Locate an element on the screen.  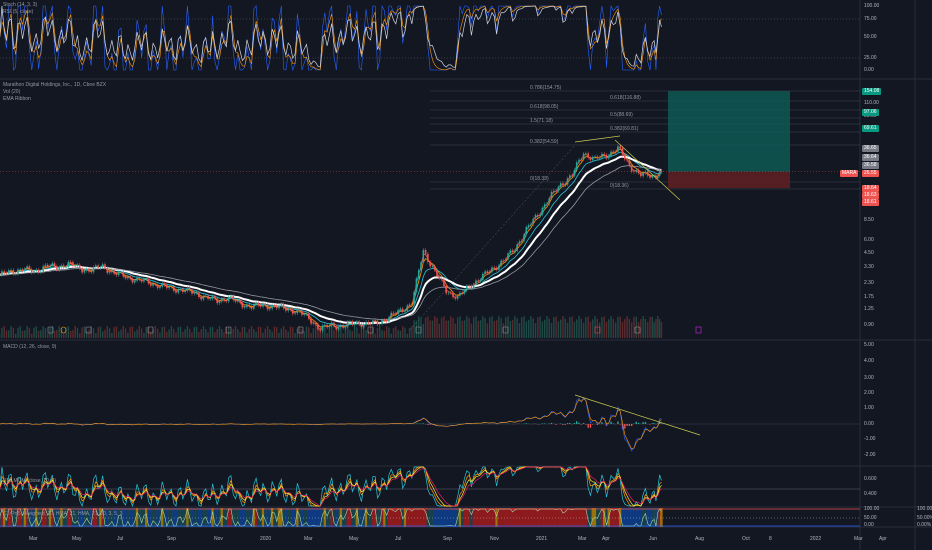
macd-axis-label: 1.00 is located at coordinates (869, 408).